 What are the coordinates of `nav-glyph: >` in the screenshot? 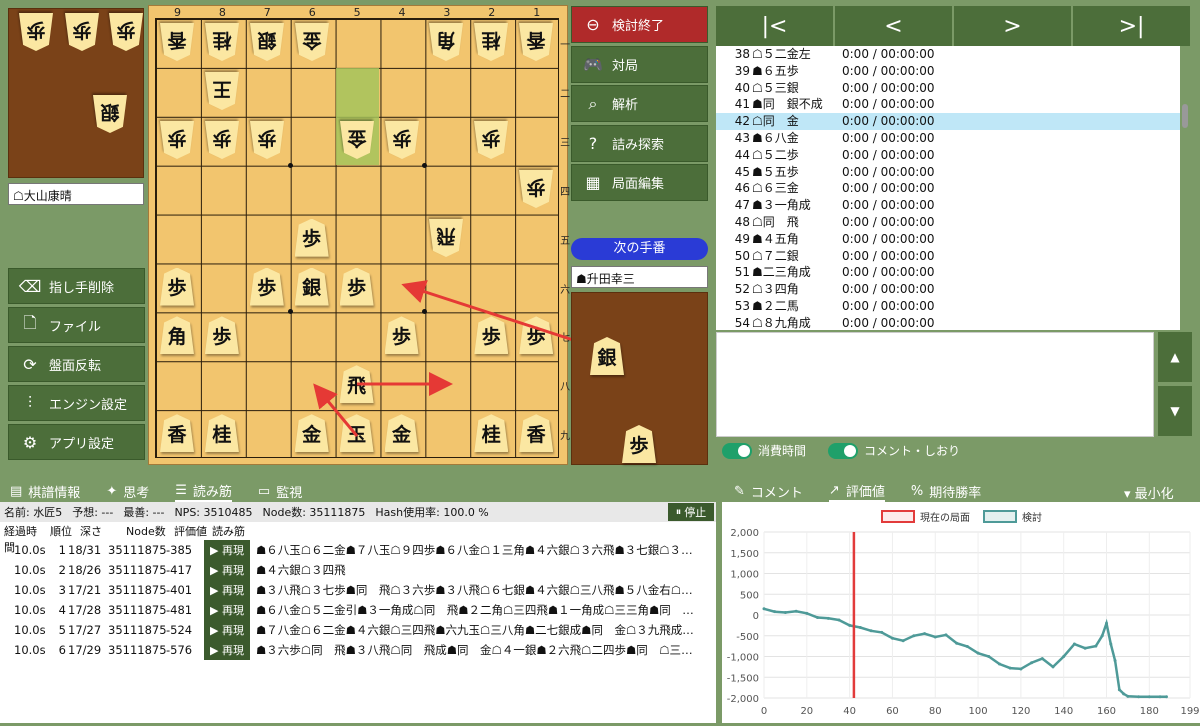 It's located at (1012, 26).